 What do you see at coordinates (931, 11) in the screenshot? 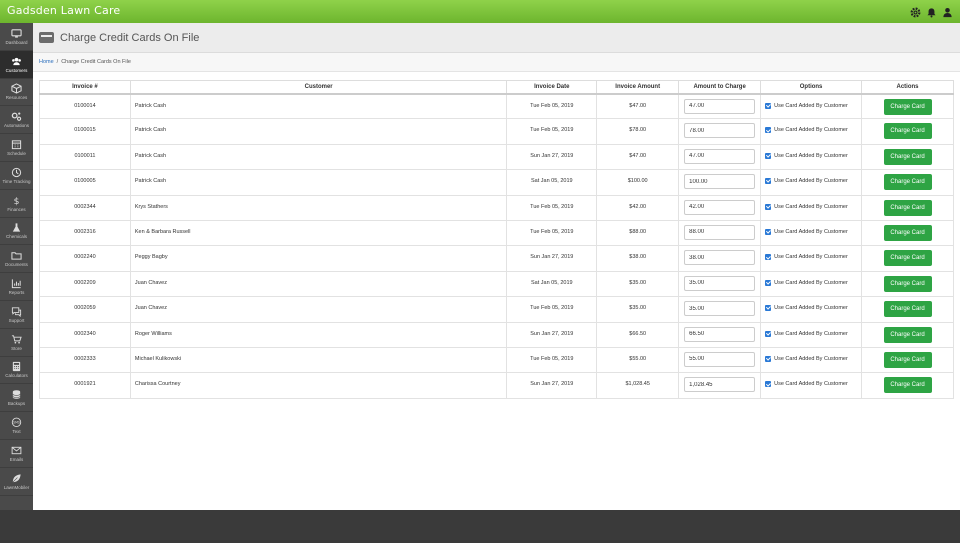
I see `bell-icon` at bounding box center [931, 11].